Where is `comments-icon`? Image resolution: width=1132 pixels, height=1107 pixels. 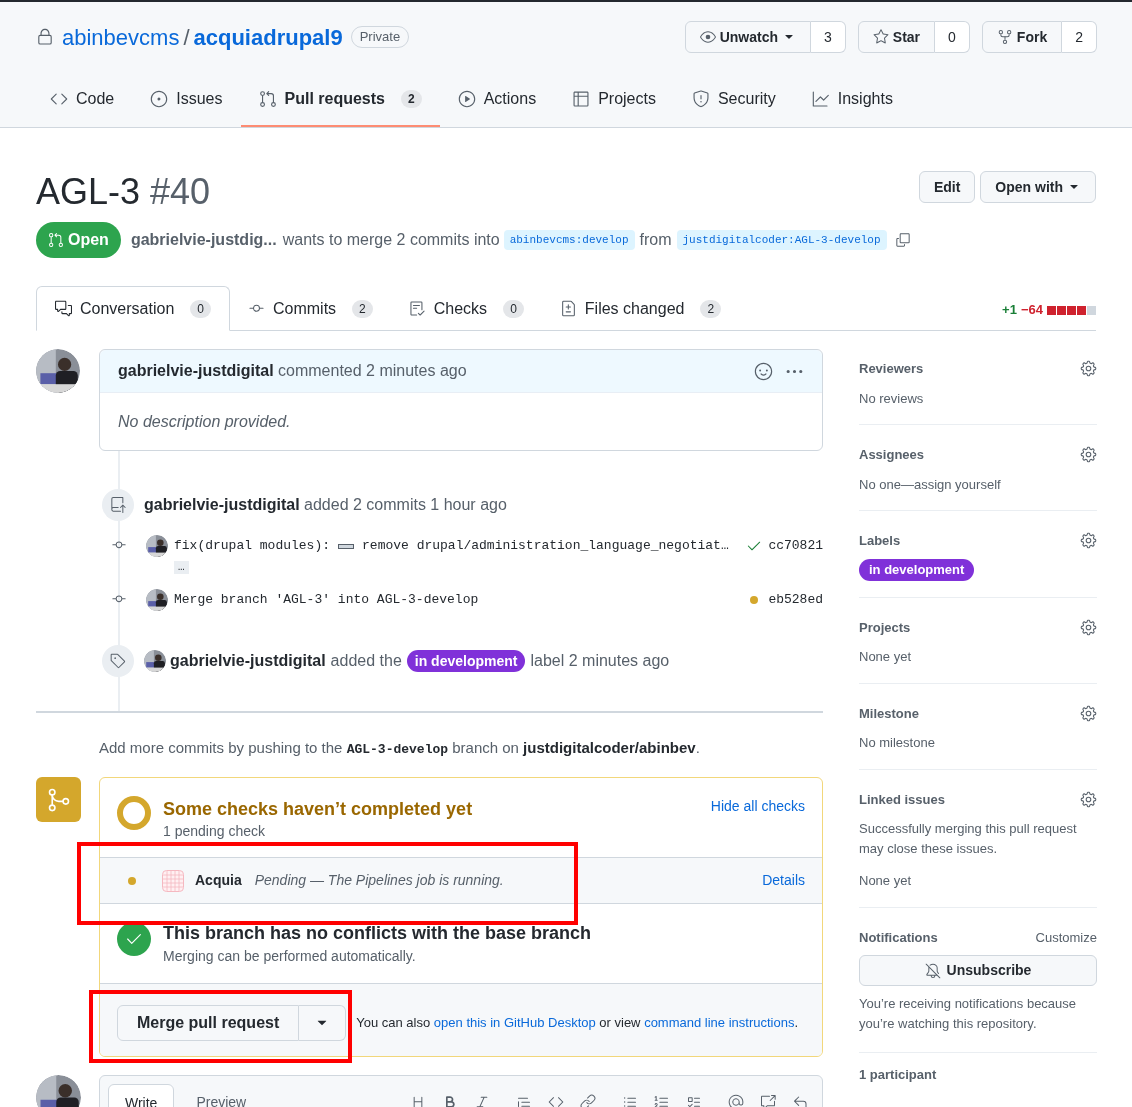 comments-icon is located at coordinates (63, 308).